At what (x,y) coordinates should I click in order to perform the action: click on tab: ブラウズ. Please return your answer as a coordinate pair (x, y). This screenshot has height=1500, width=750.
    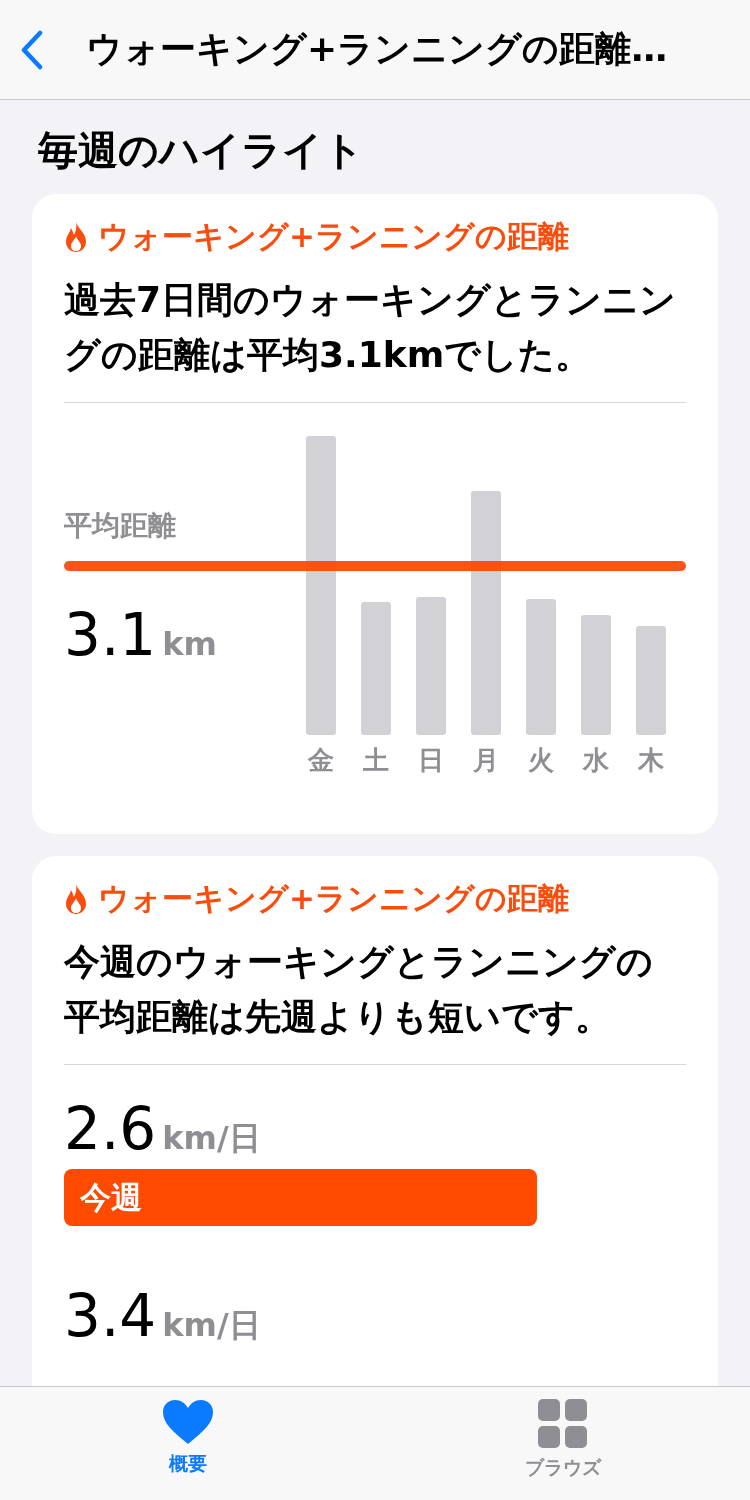
    Looking at the image, I should click on (562, 1443).